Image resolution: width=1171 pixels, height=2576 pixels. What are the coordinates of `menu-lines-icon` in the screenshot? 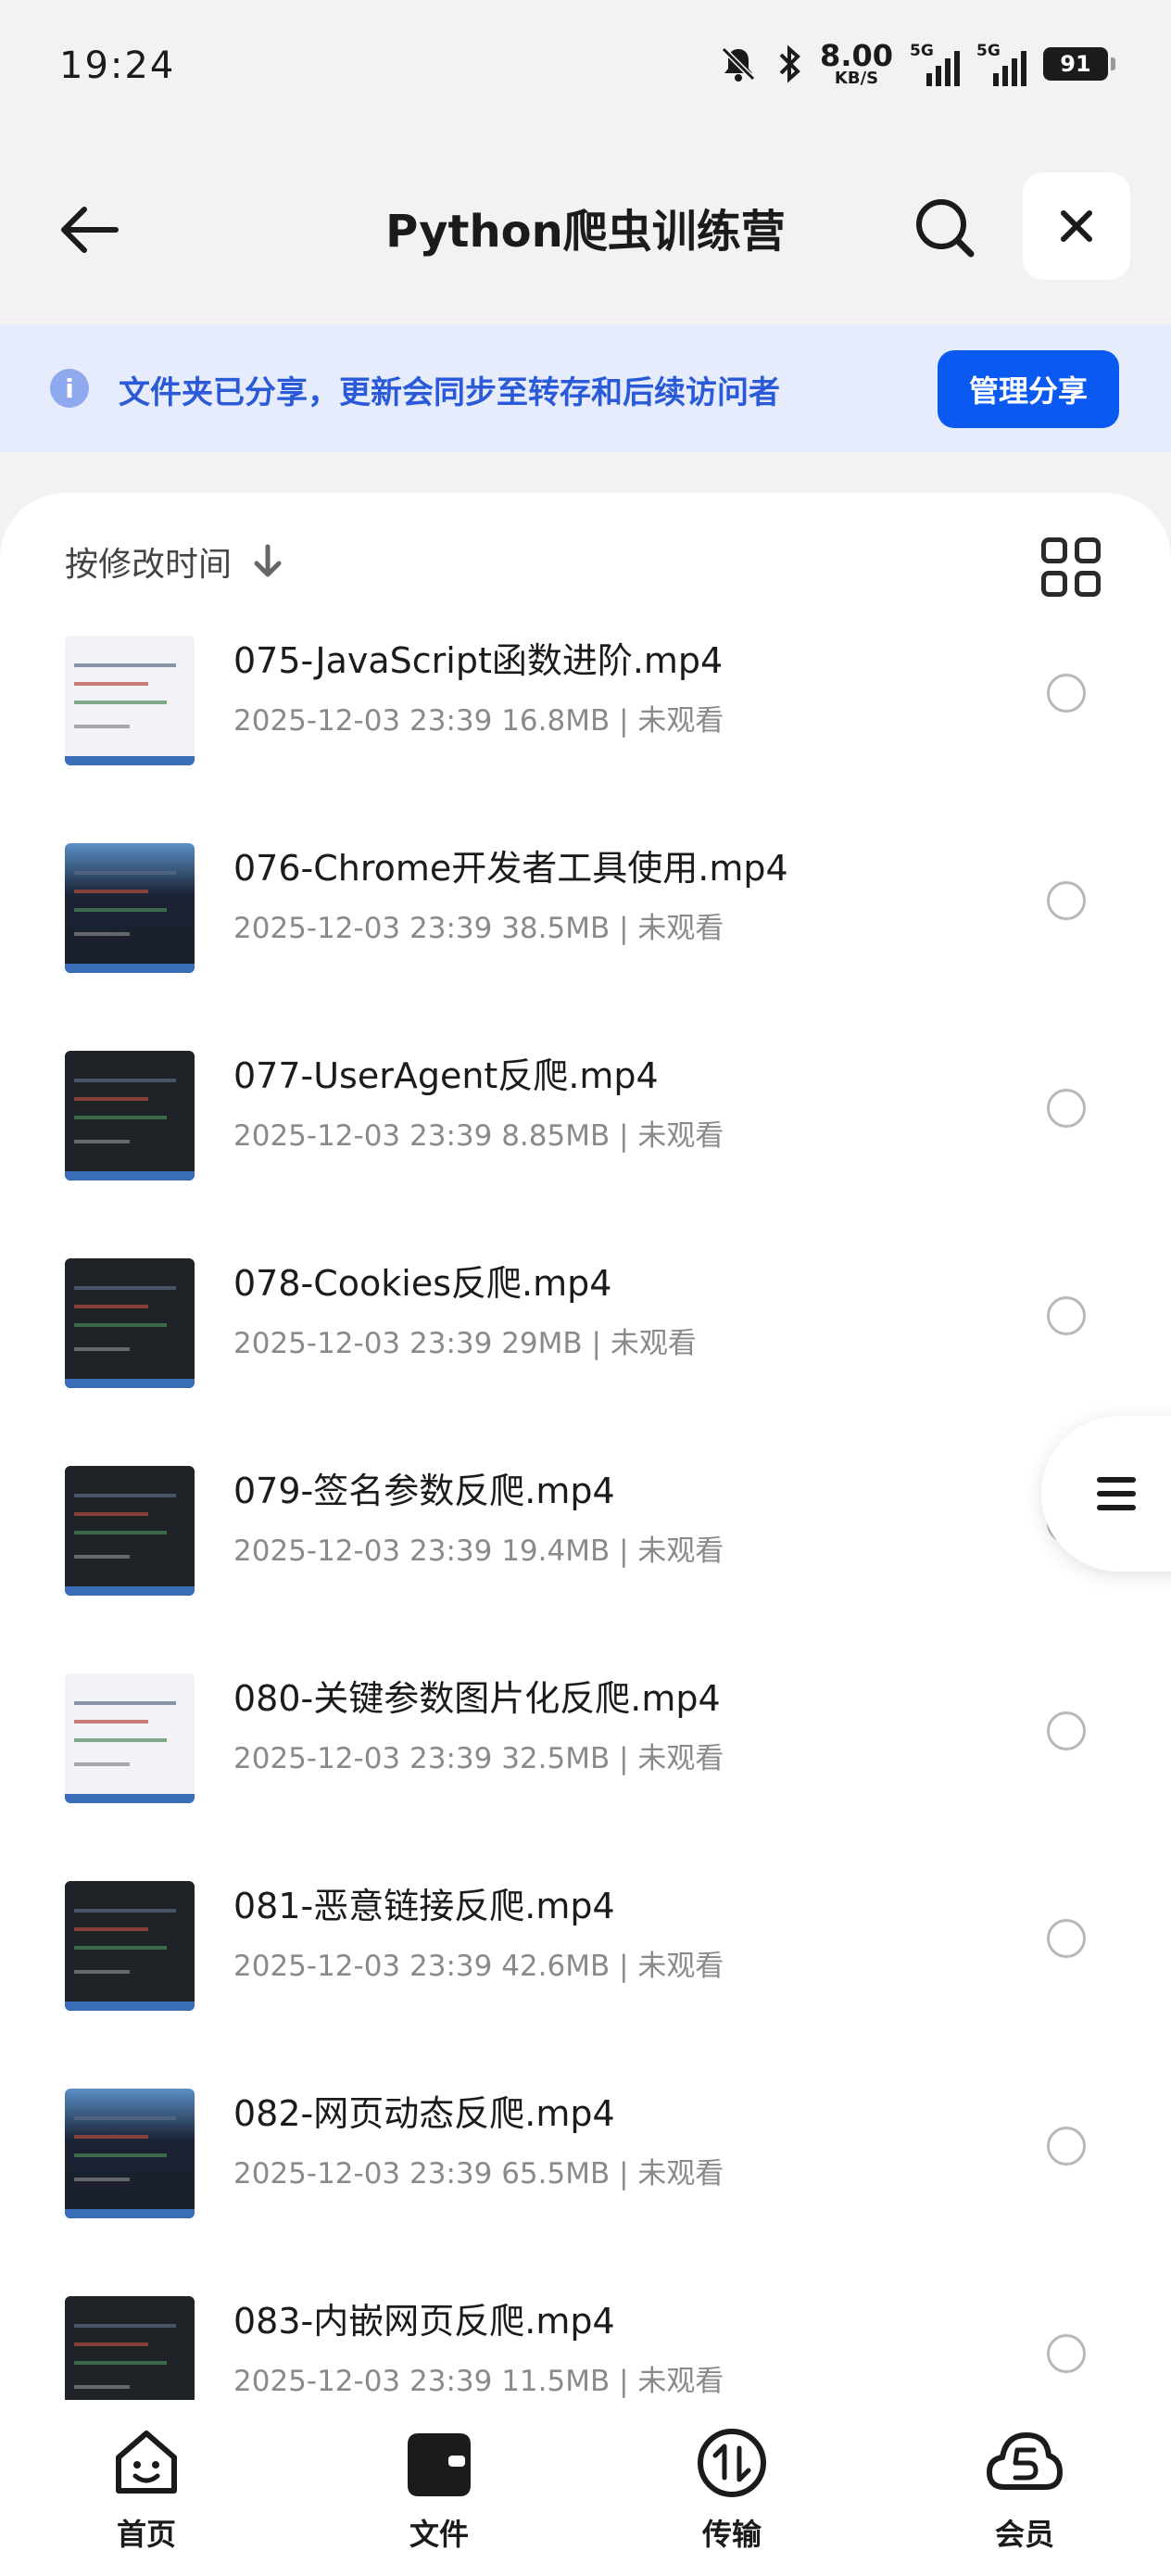 It's located at (1117, 1494).